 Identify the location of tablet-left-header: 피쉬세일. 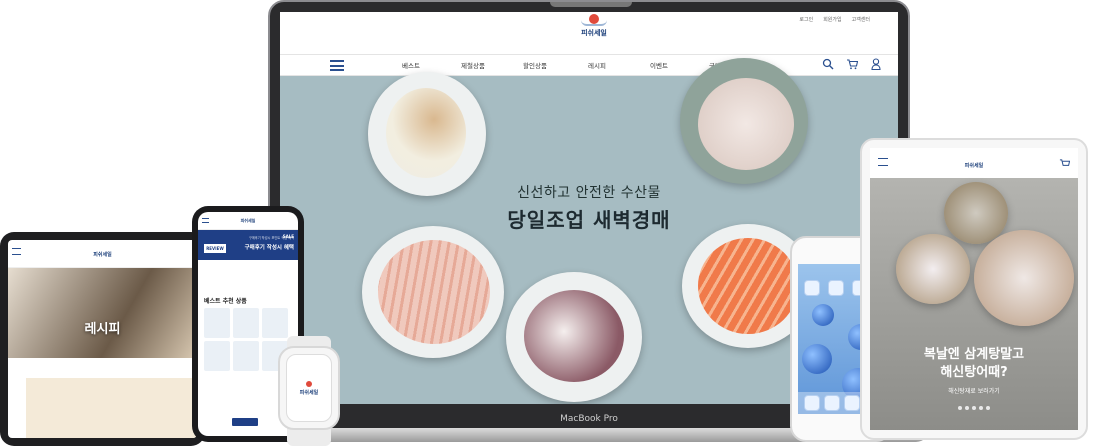
(102, 254).